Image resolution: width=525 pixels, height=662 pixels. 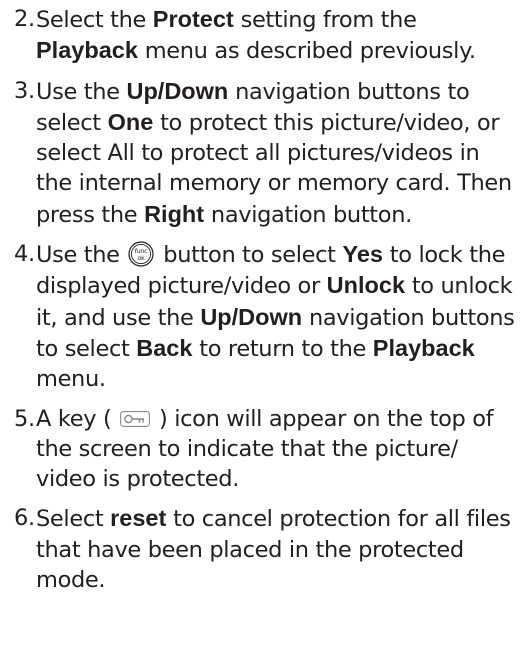 What do you see at coordinates (24, 19) in the screenshot?
I see `step-number: 2.` at bounding box center [24, 19].